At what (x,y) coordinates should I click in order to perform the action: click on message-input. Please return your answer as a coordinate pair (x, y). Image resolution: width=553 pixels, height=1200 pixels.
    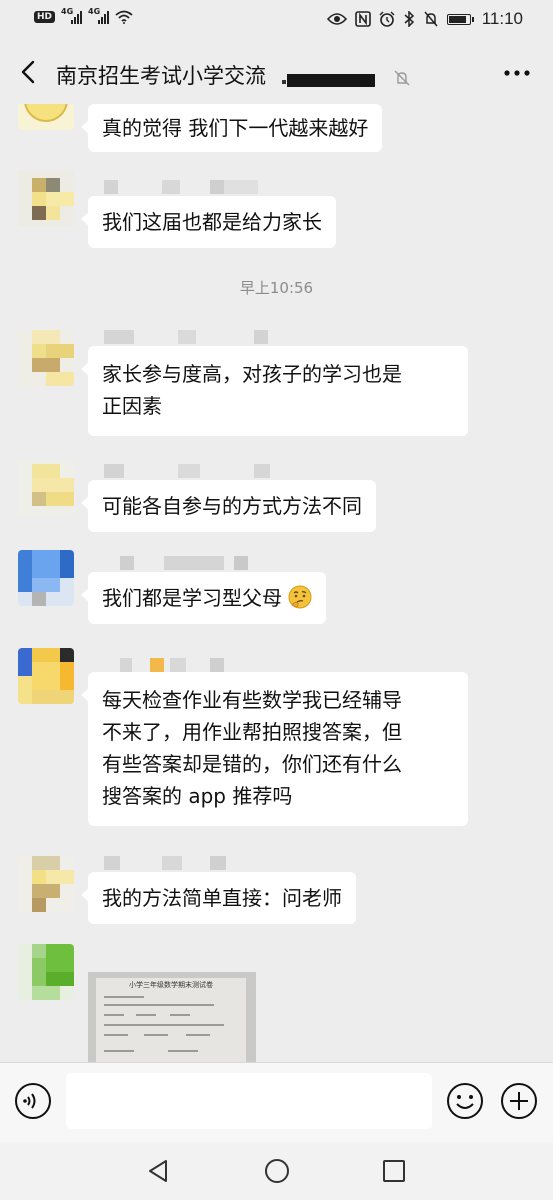
    Looking at the image, I should click on (249, 1101).